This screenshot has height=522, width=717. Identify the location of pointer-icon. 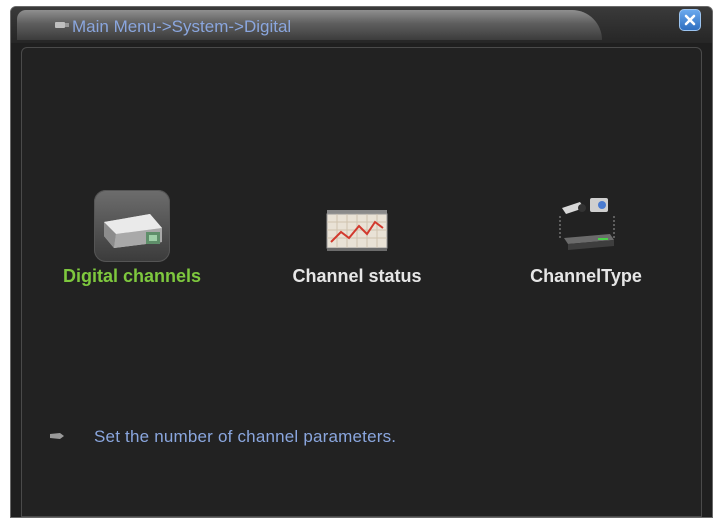
(57, 436).